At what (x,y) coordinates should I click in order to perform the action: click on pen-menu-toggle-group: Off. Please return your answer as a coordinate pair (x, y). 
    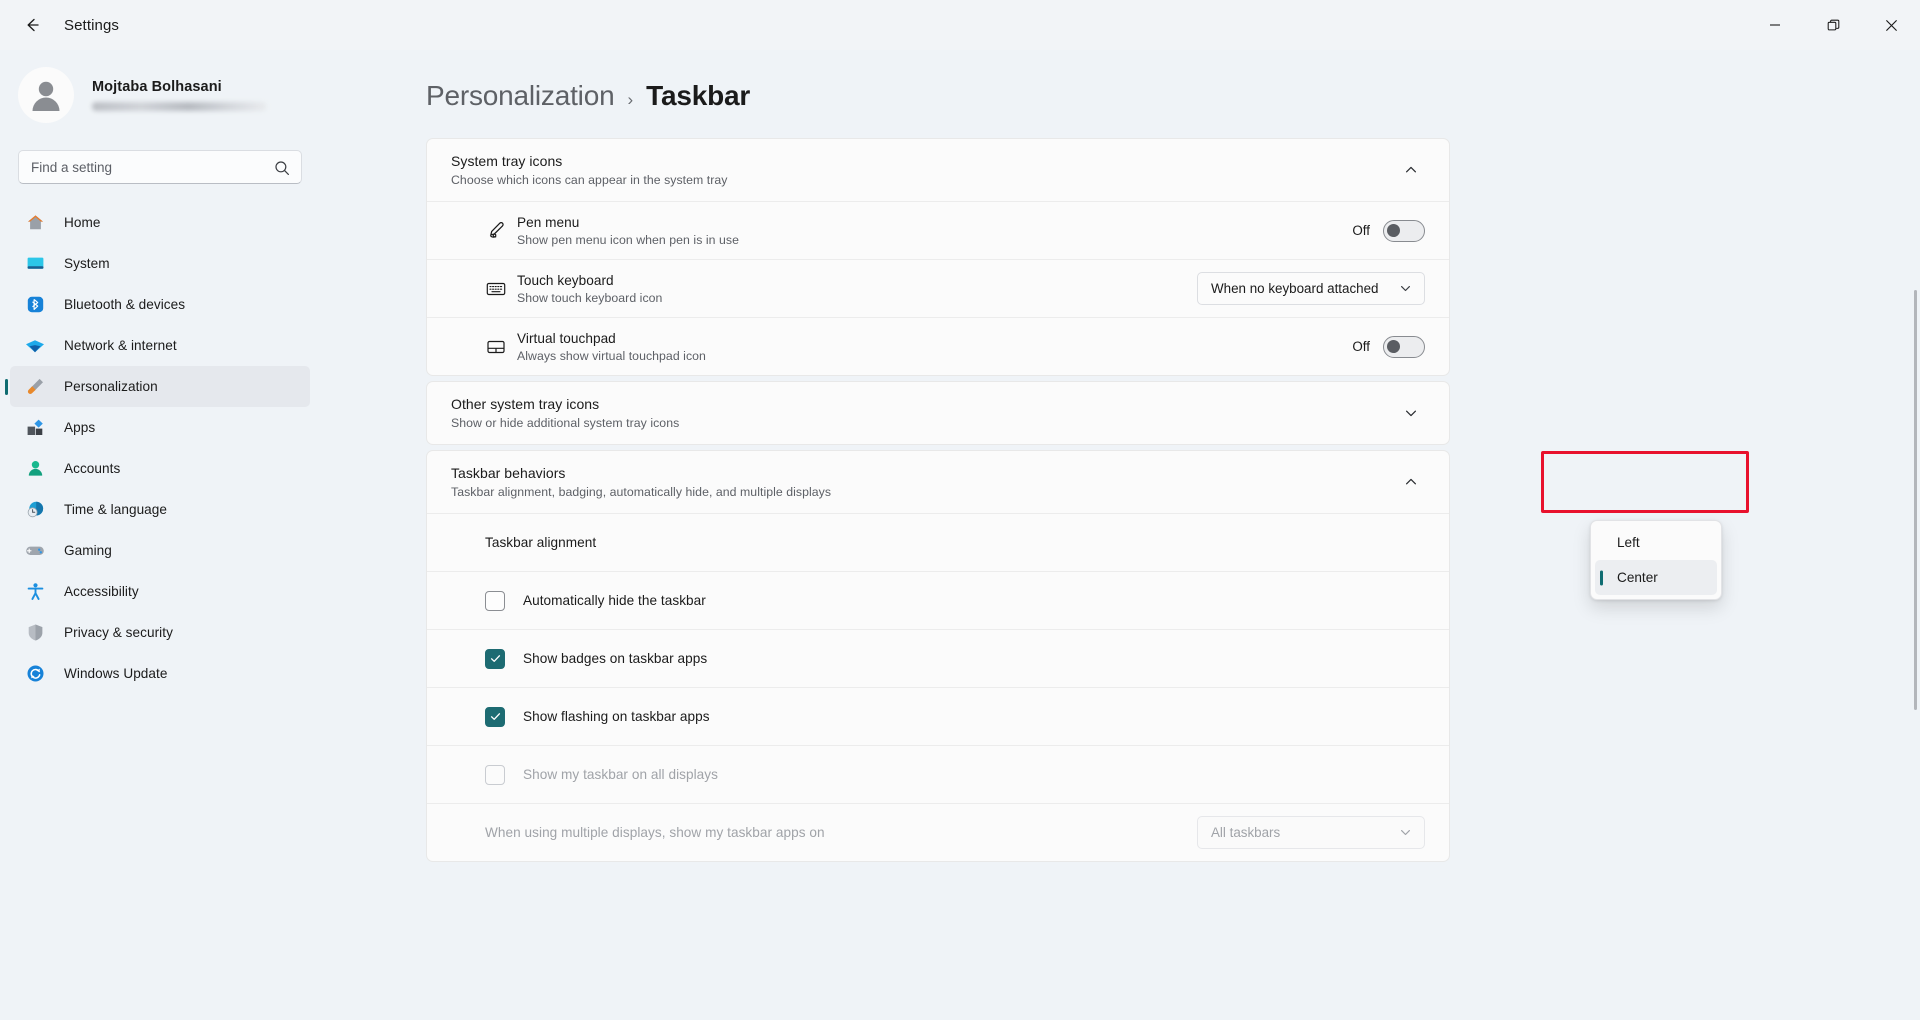
    Looking at the image, I should click on (1388, 230).